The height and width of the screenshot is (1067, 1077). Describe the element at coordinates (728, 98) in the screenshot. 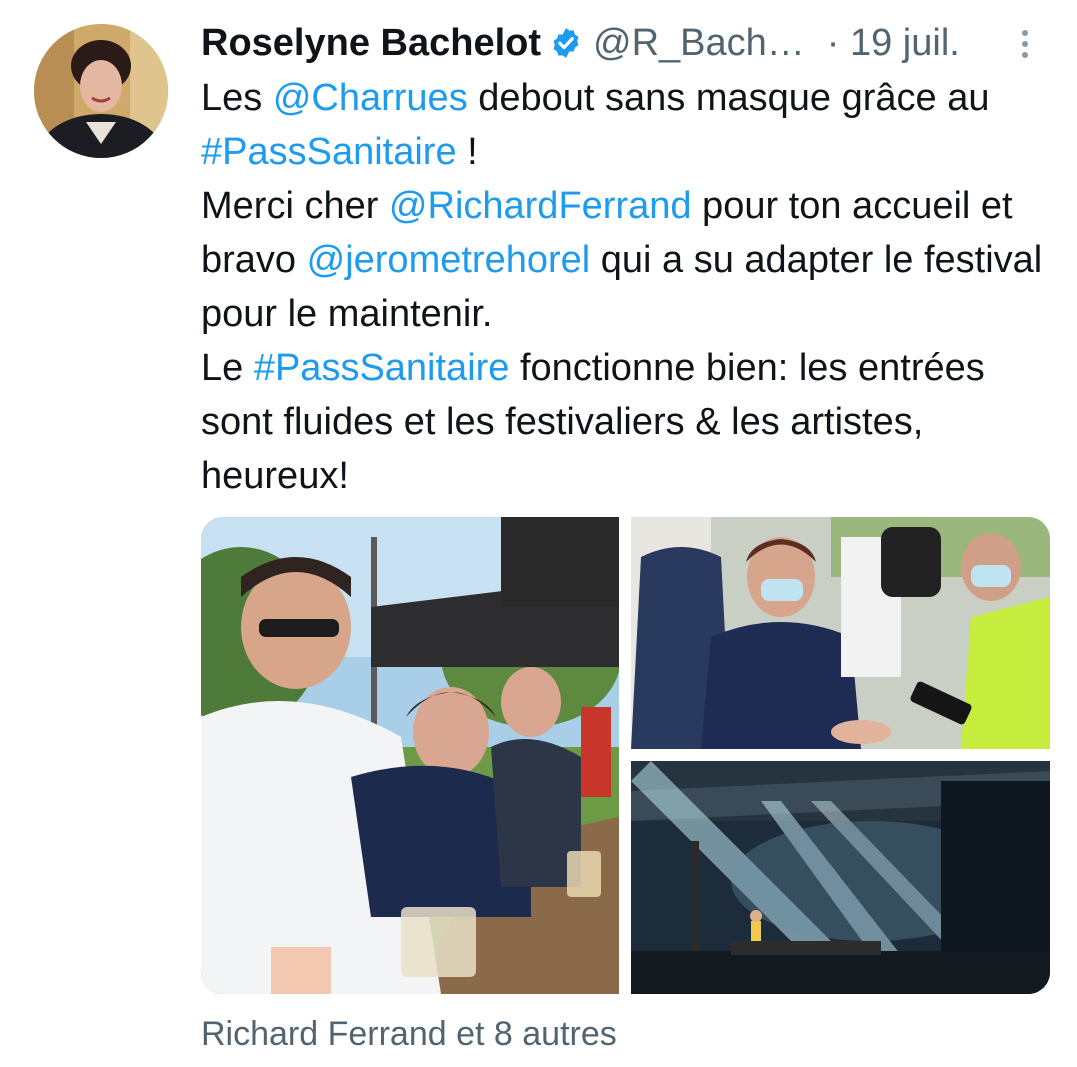

I see `tweet-text-segment: debout sans masque grâce au` at that location.